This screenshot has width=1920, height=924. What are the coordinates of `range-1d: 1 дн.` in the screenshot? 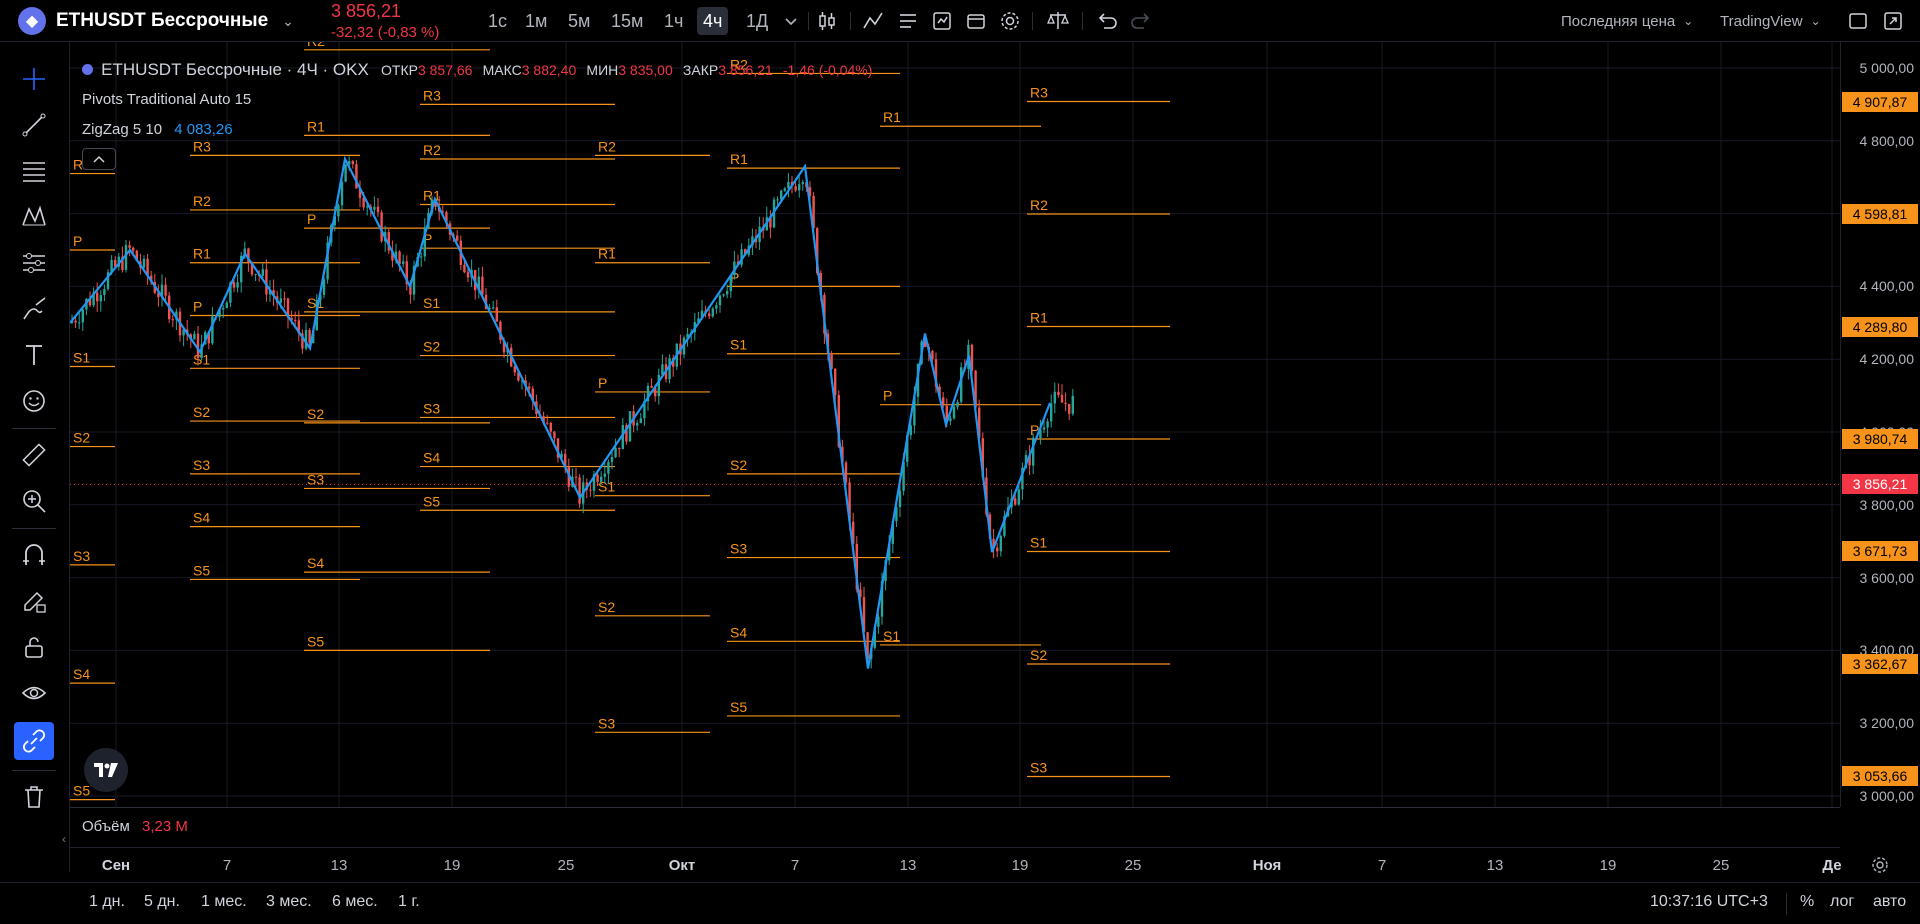 It's located at (107, 902).